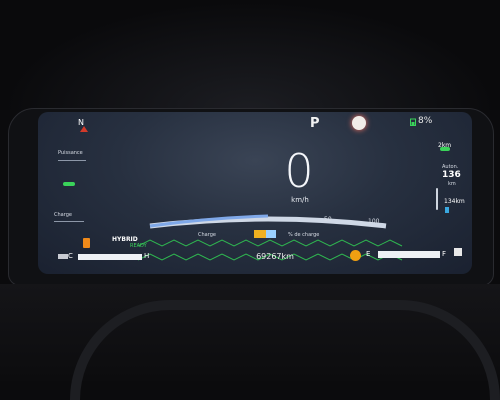 The height and width of the screenshot is (400, 500). Describe the element at coordinates (69, 221) in the screenshot. I see `charge-gauge-line` at that location.